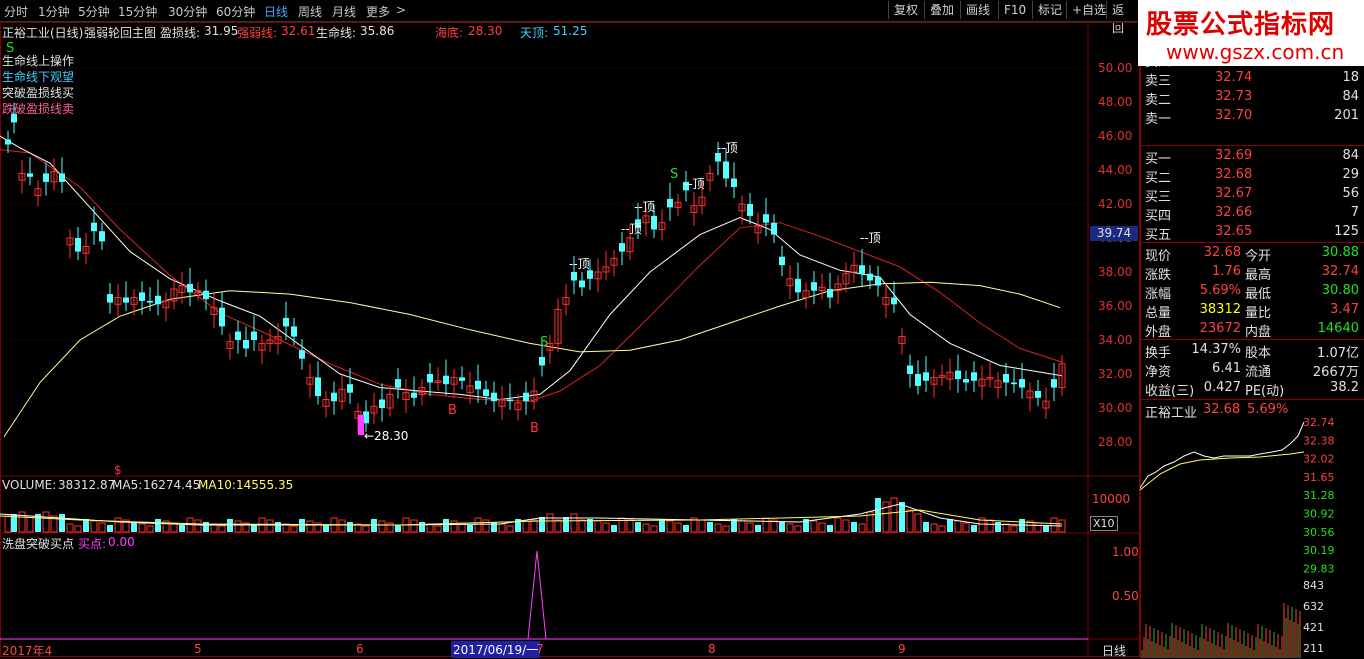 The width and height of the screenshot is (1364, 659). I want to click on period-monthly: 月线, so click(344, 11).